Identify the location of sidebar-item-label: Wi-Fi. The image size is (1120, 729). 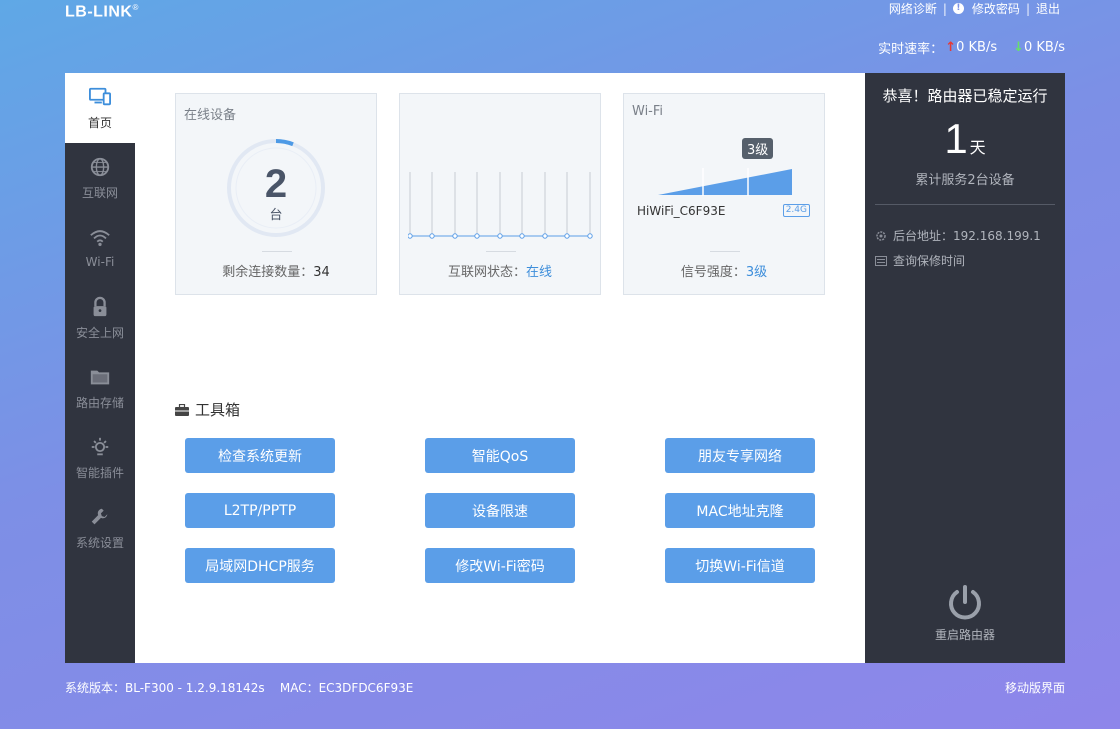
(100, 262).